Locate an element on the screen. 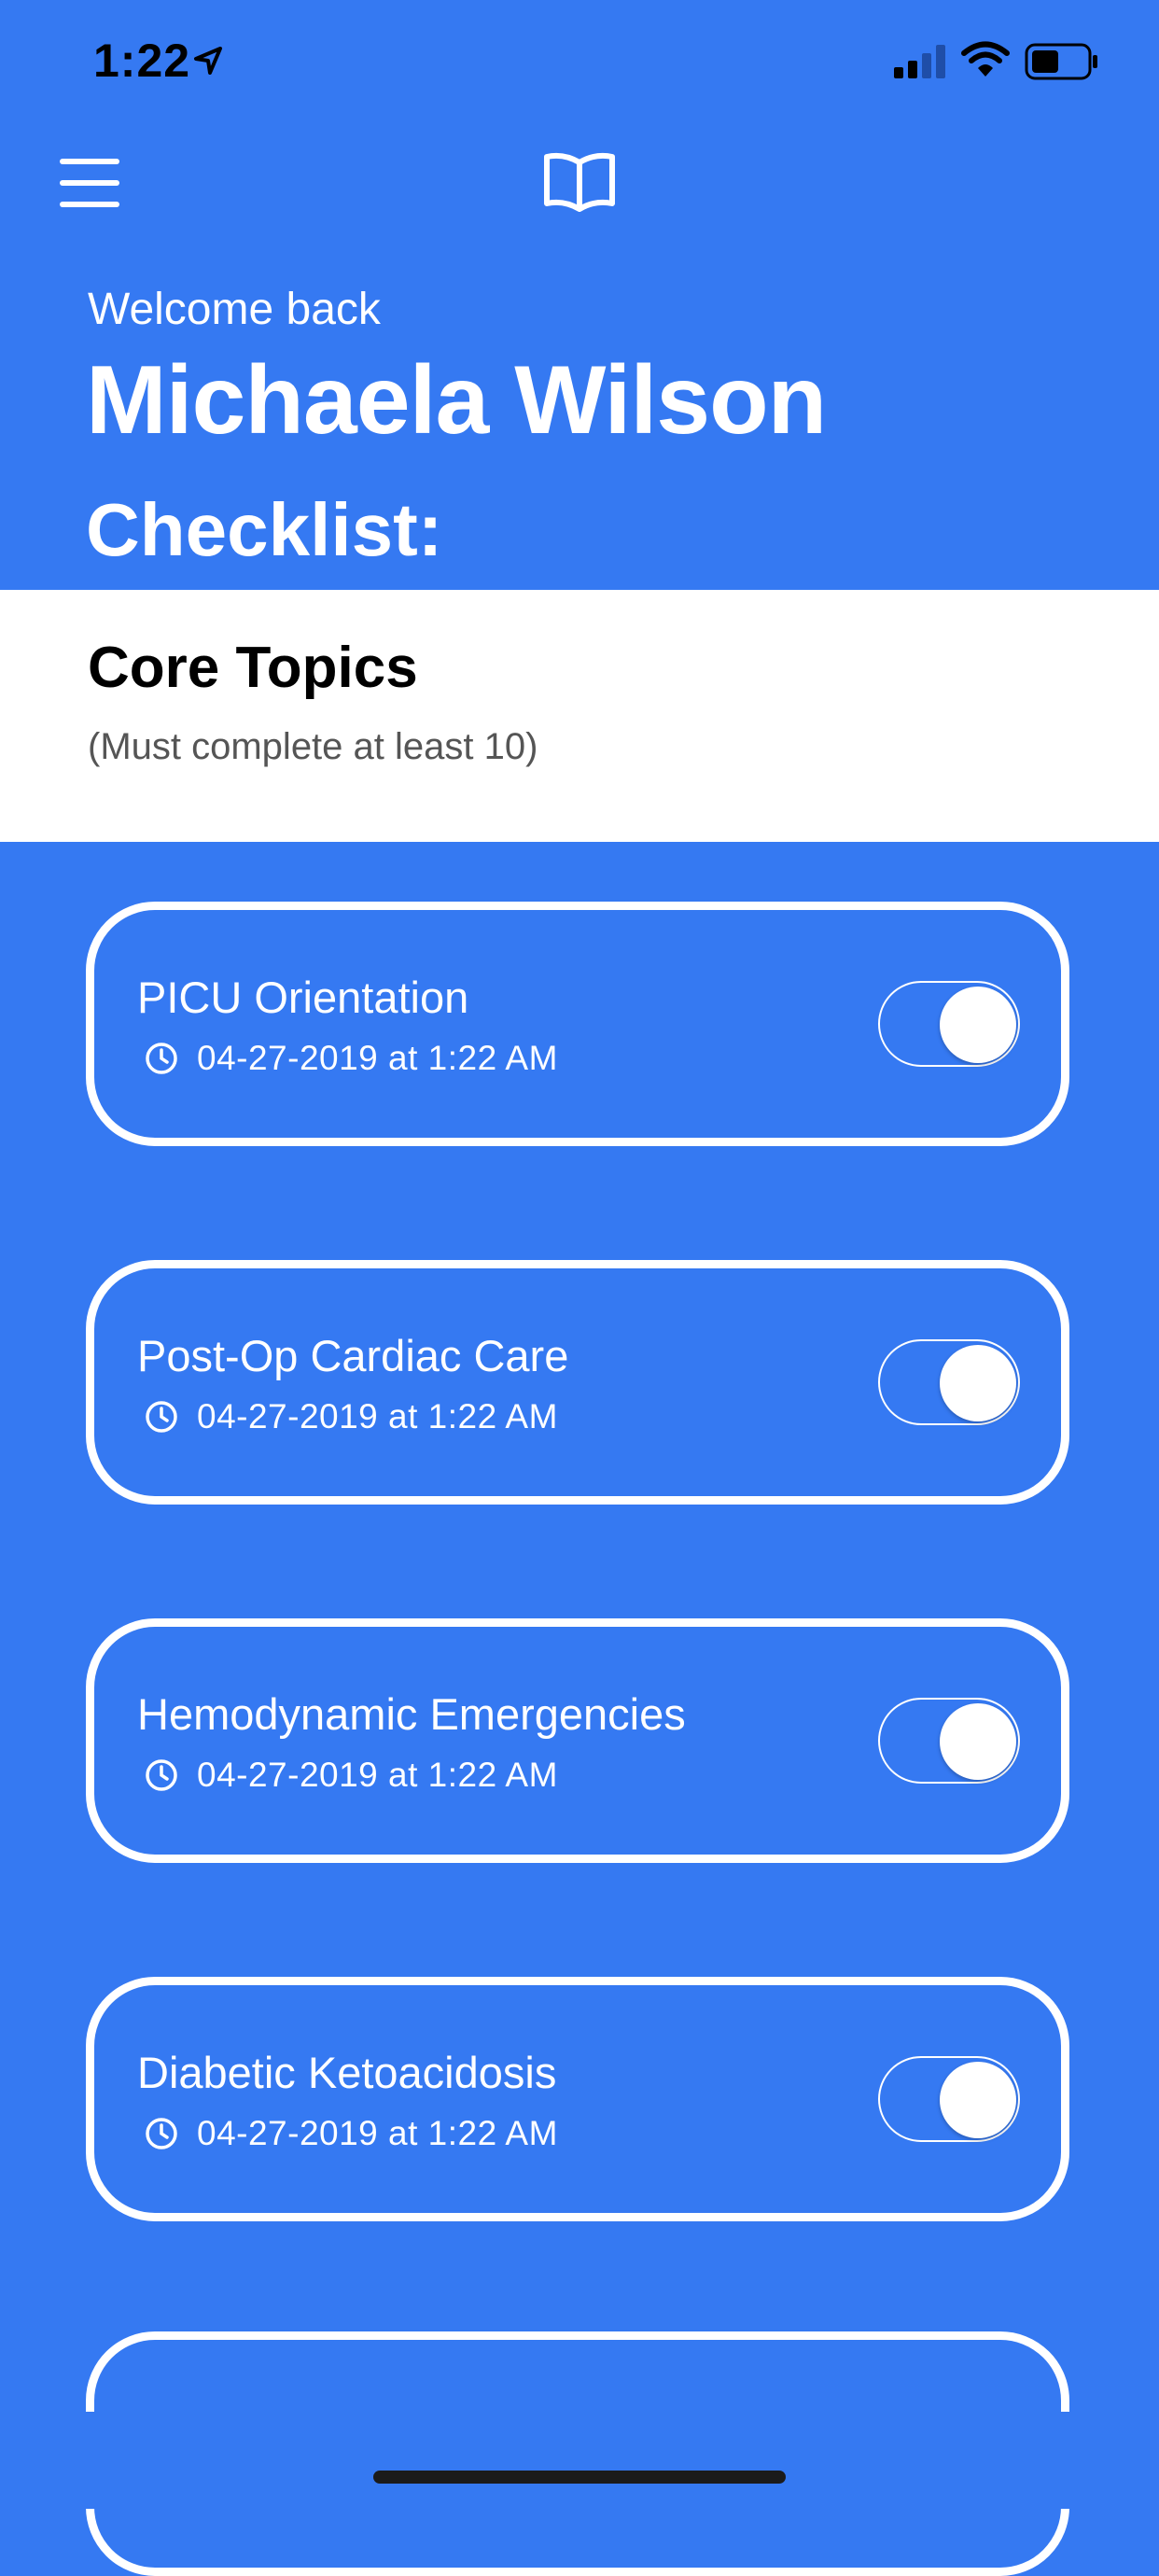 The height and width of the screenshot is (2576, 1159). checklist-item-title: Diabetic Ketoacidosis is located at coordinates (347, 2072).